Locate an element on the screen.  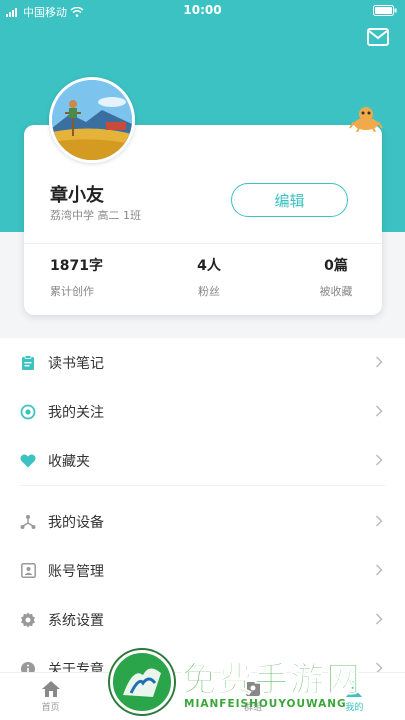
stat-favorited-label: 被收藏 is located at coordinates (336, 291).